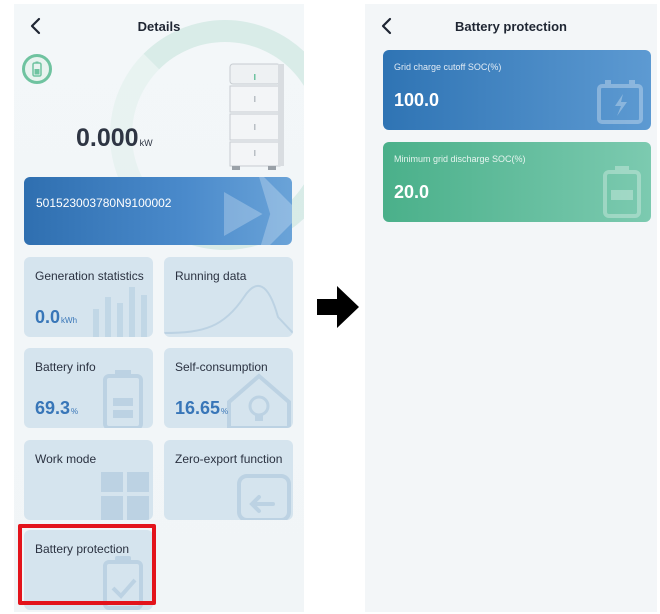 The height and width of the screenshot is (614, 660). I want to click on power-readout: 0.000kW, so click(114, 138).